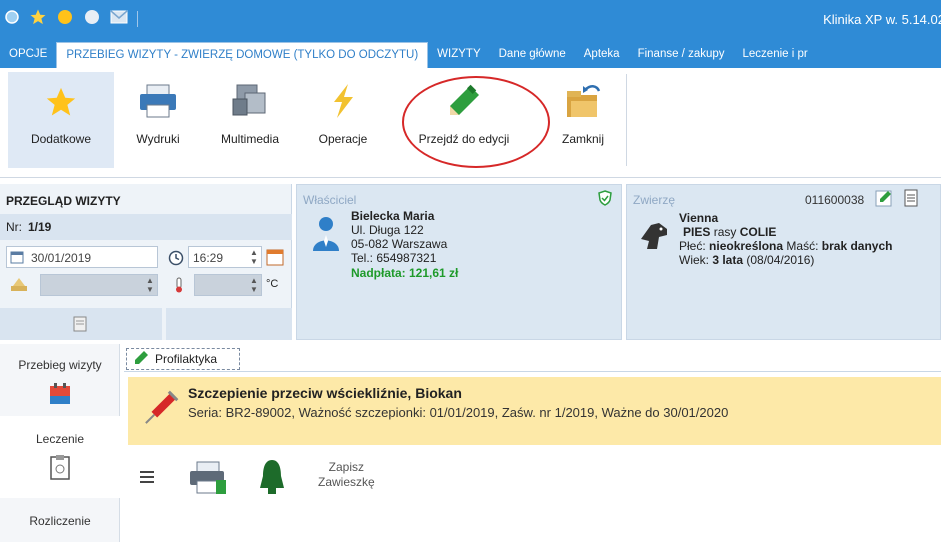 This screenshot has width=941, height=542. Describe the element at coordinates (697, 232) in the screenshot. I see `pet-species: PIES` at that location.